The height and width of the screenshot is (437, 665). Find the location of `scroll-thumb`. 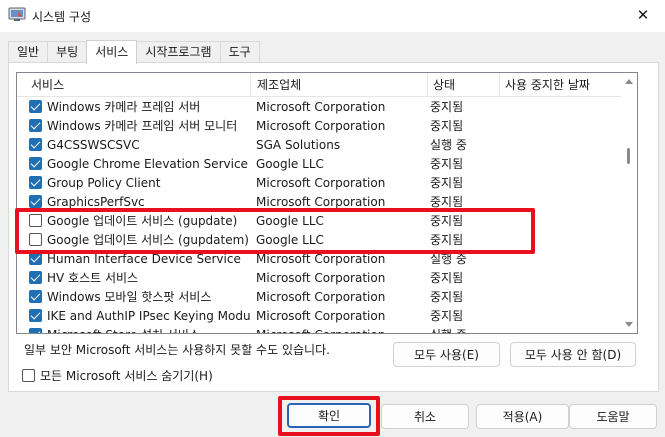

scroll-thumb is located at coordinates (628, 156).